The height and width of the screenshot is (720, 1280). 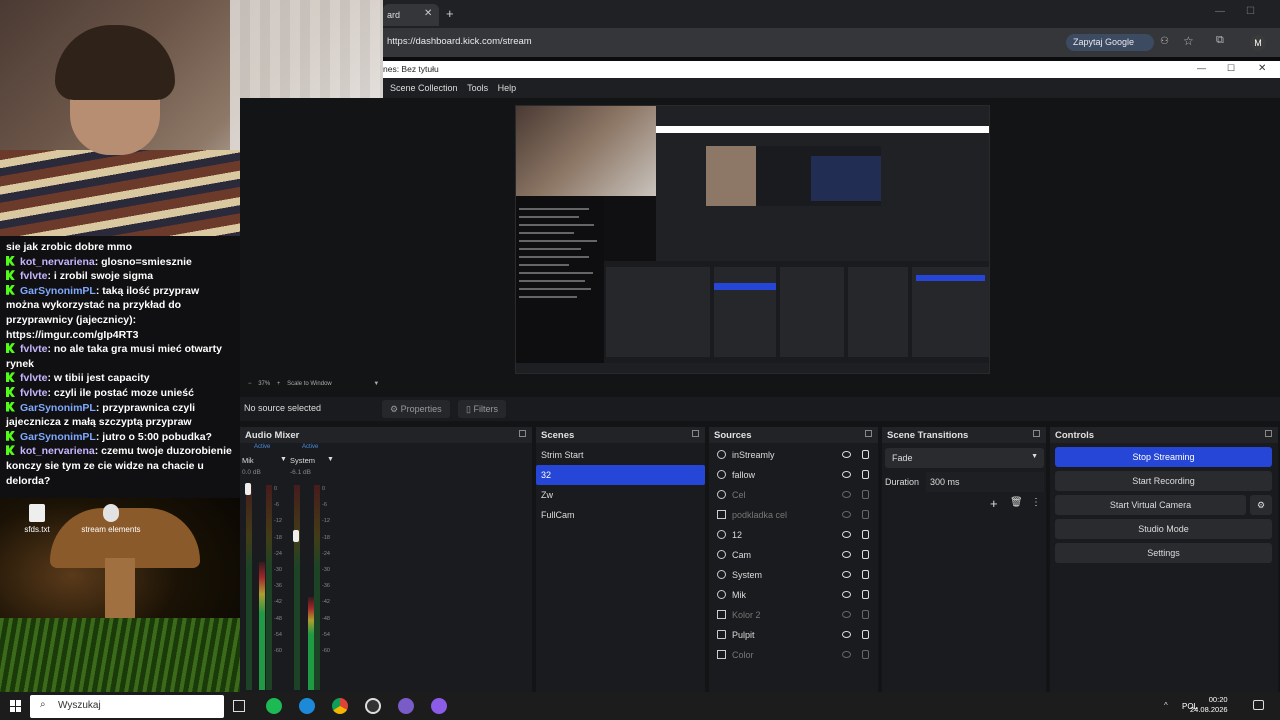 I want to click on menu-scene-collection: Scene Collection, so click(x=424, y=88).